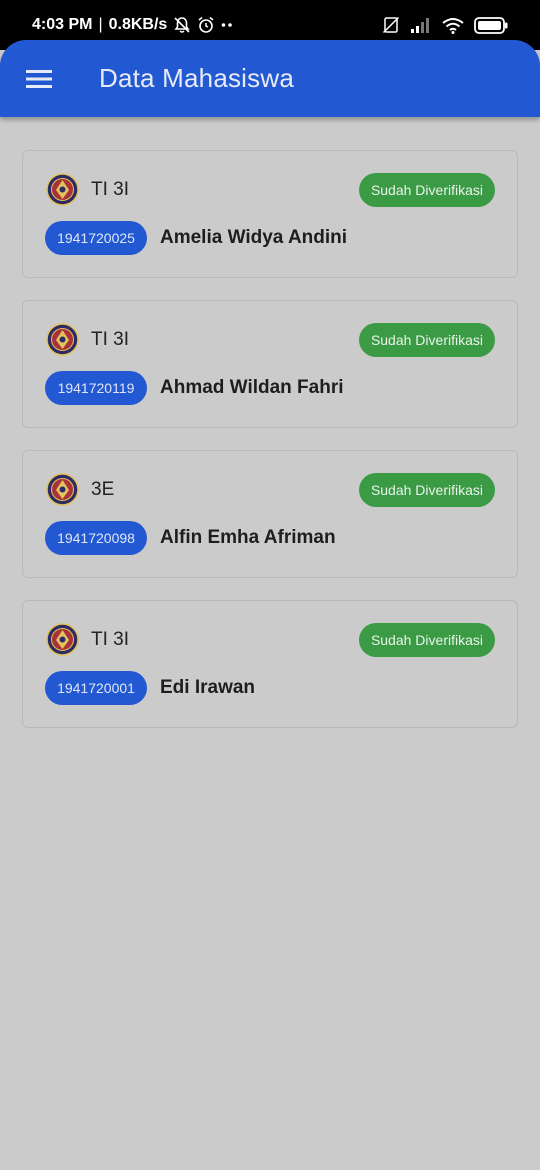  What do you see at coordinates (96, 388) in the screenshot?
I see `nim-badge: 1941720119` at bounding box center [96, 388].